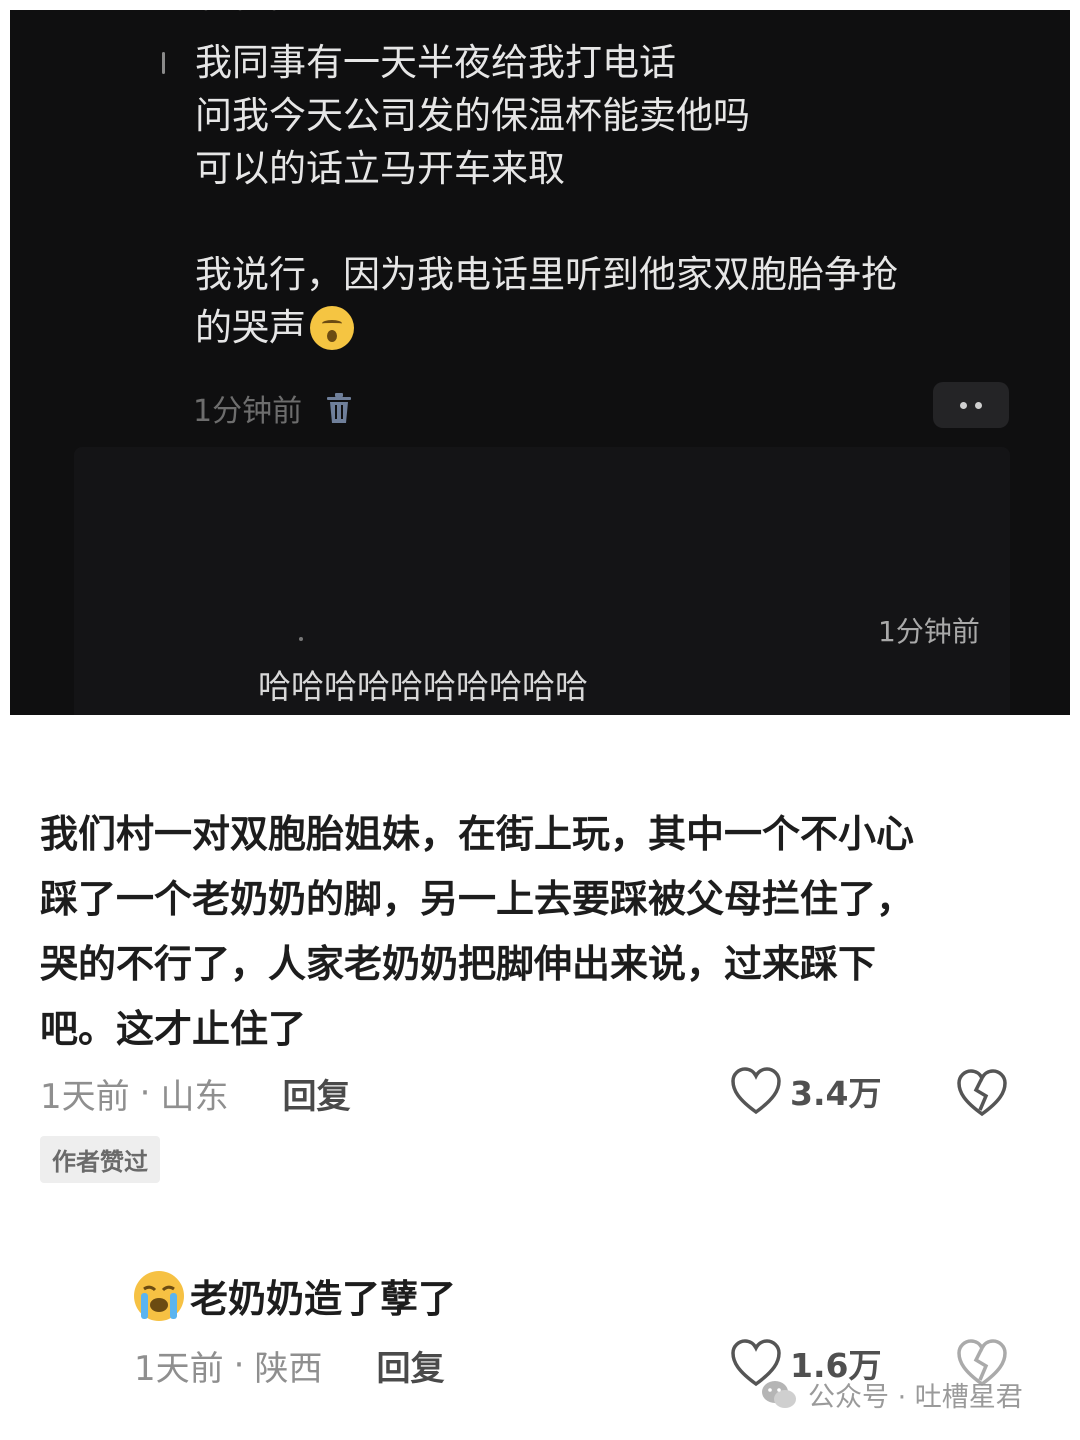  I want to click on comment-time: 1分钟前, so click(248, 411).